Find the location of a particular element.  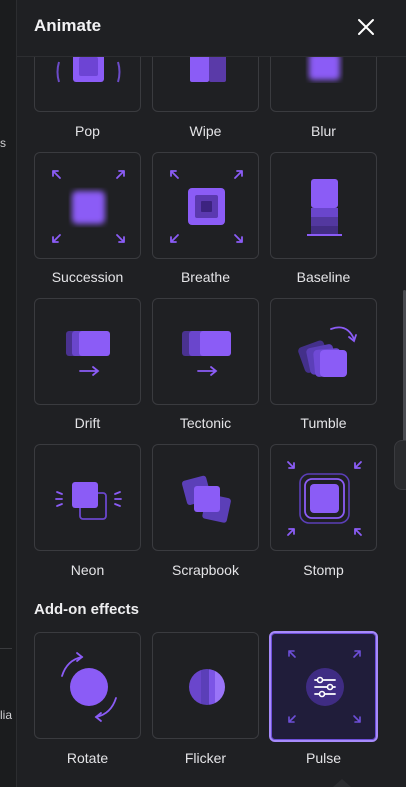

neon-icon is located at coordinates (88, 501).